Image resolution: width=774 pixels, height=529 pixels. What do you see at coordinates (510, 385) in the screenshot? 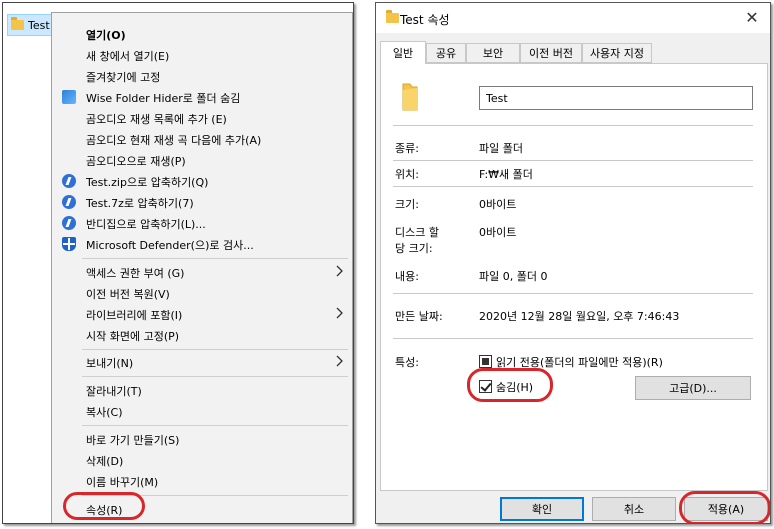
I see `highlight-oval-hidden` at bounding box center [510, 385].